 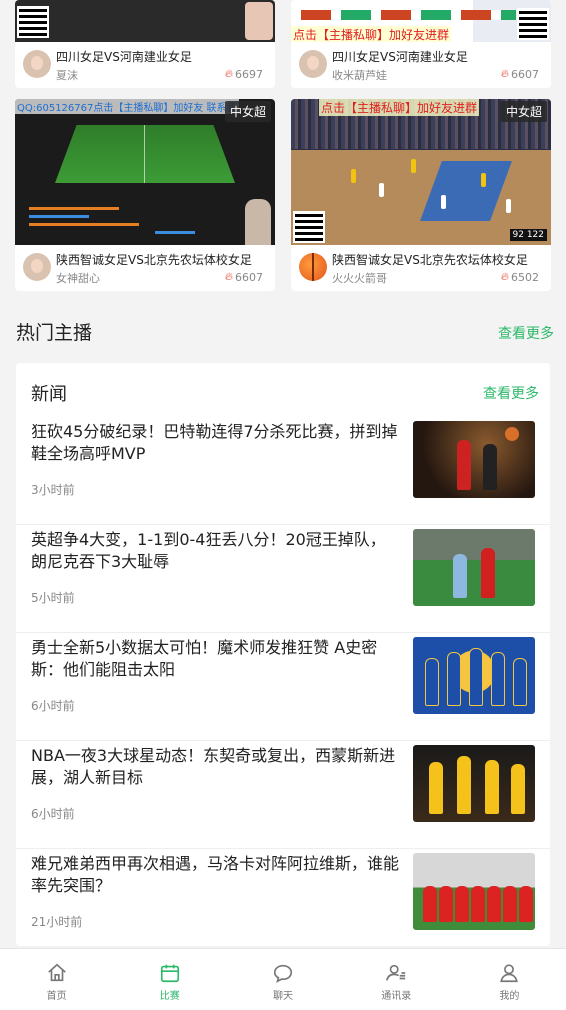 I want to click on home-icon, so click(x=56, y=972).